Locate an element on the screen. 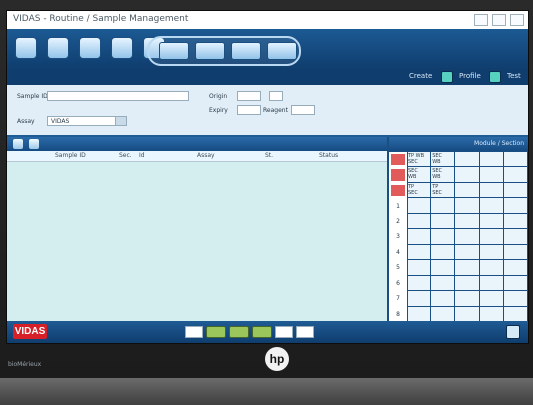  sample-id-input is located at coordinates (118, 96).